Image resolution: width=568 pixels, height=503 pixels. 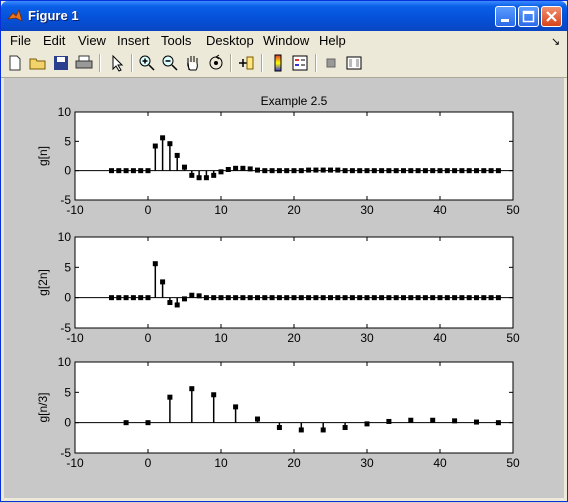 What do you see at coordinates (117, 63) in the screenshot?
I see `pointer-icon` at bounding box center [117, 63].